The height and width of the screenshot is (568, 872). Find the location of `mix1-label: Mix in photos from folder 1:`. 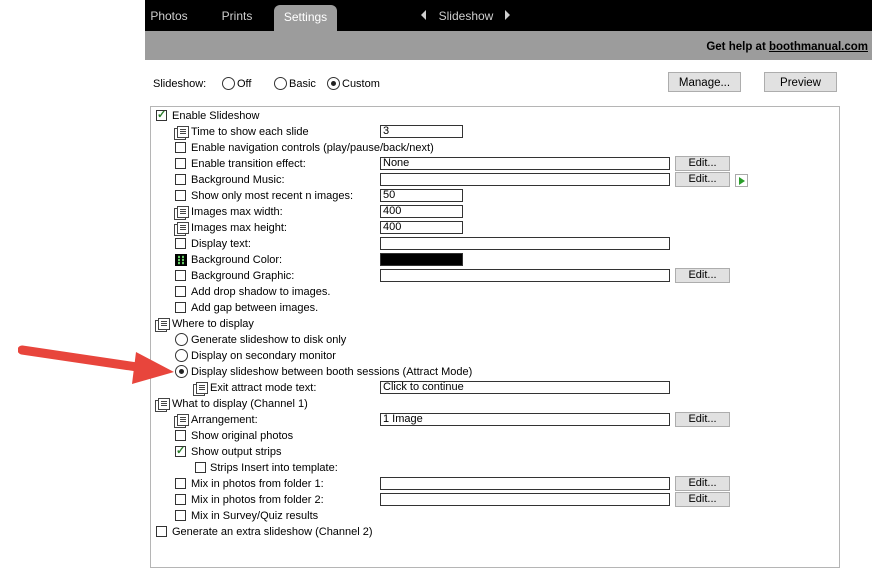

mix1-label: Mix in photos from folder 1: is located at coordinates (257, 484).